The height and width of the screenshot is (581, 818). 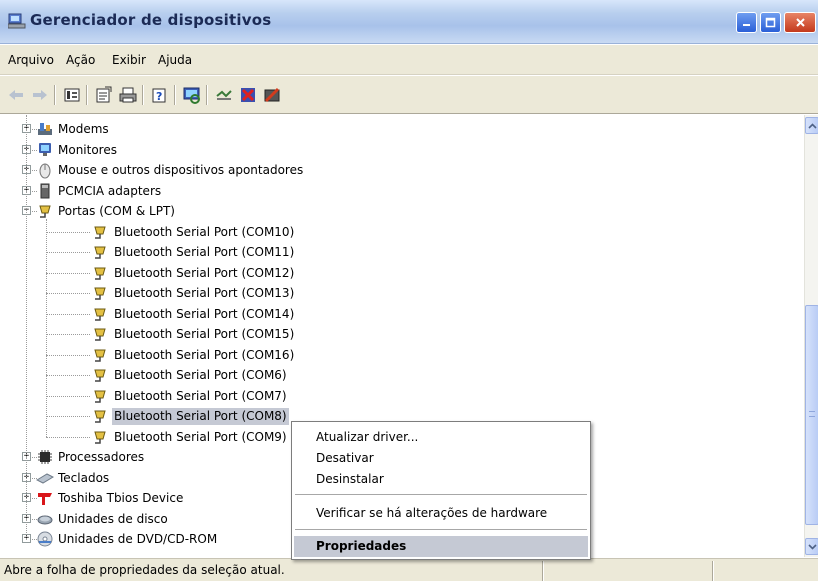 What do you see at coordinates (200, 375) in the screenshot?
I see `tree-item-port: Bluetooth Serial Port (COM6)` at bounding box center [200, 375].